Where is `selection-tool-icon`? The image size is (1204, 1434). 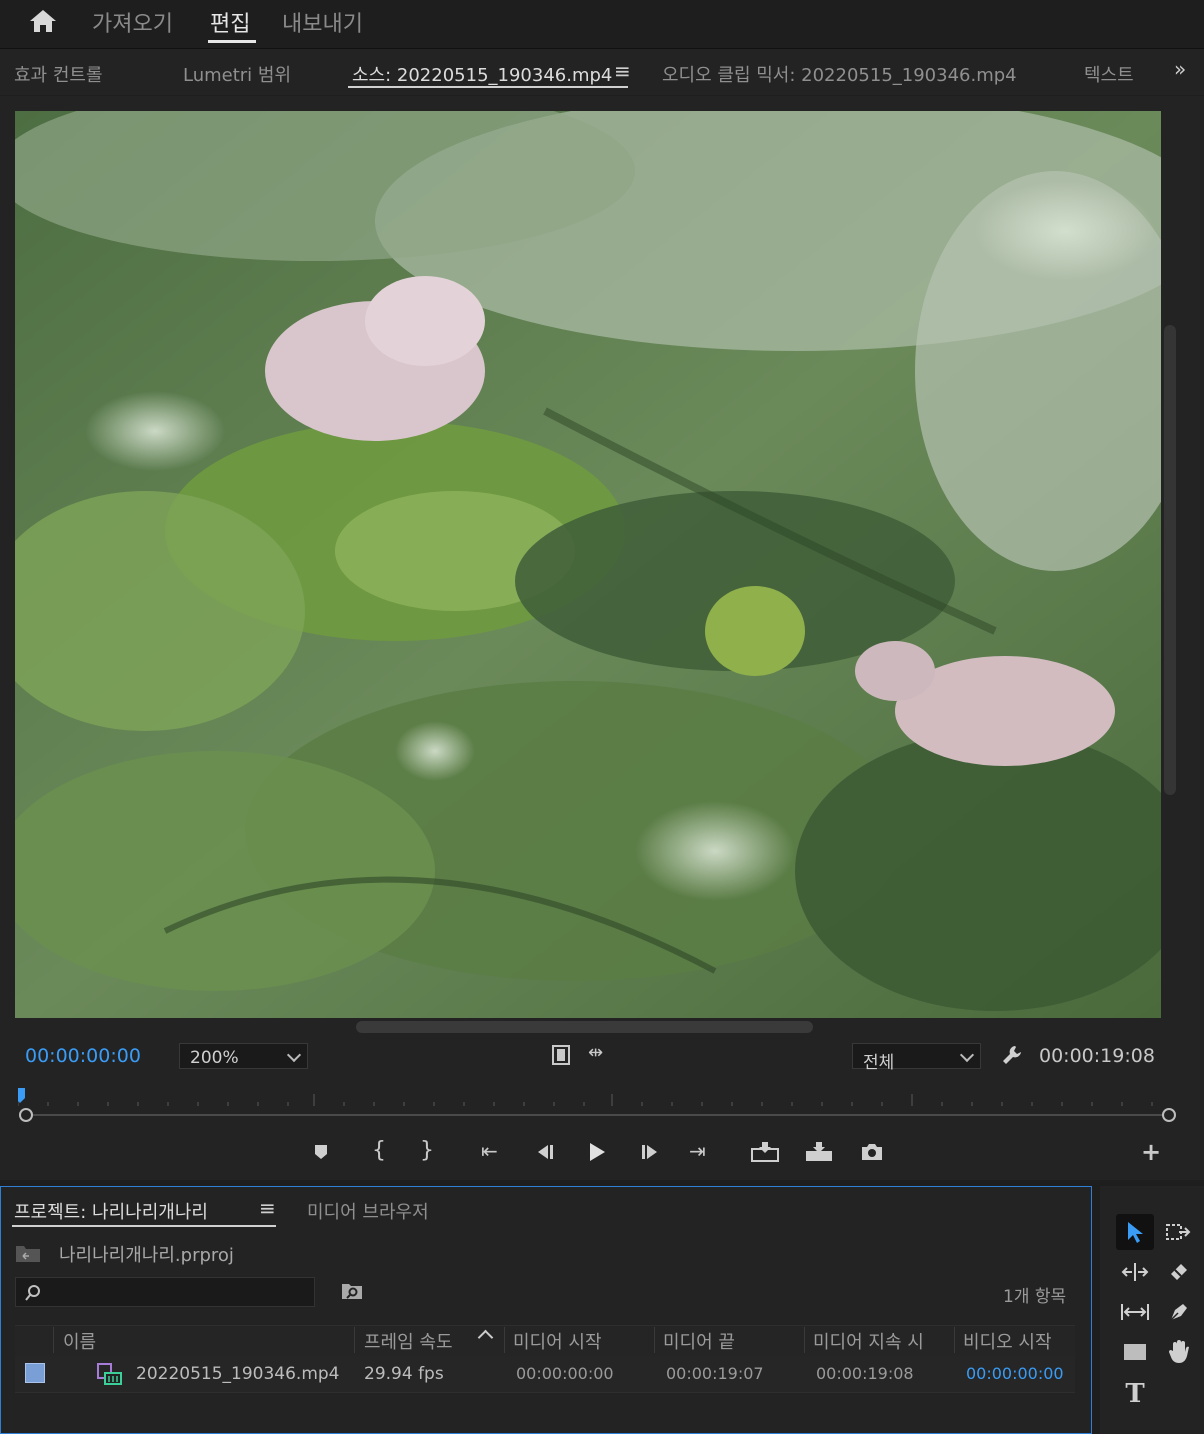 selection-tool-icon is located at coordinates (1135, 1232).